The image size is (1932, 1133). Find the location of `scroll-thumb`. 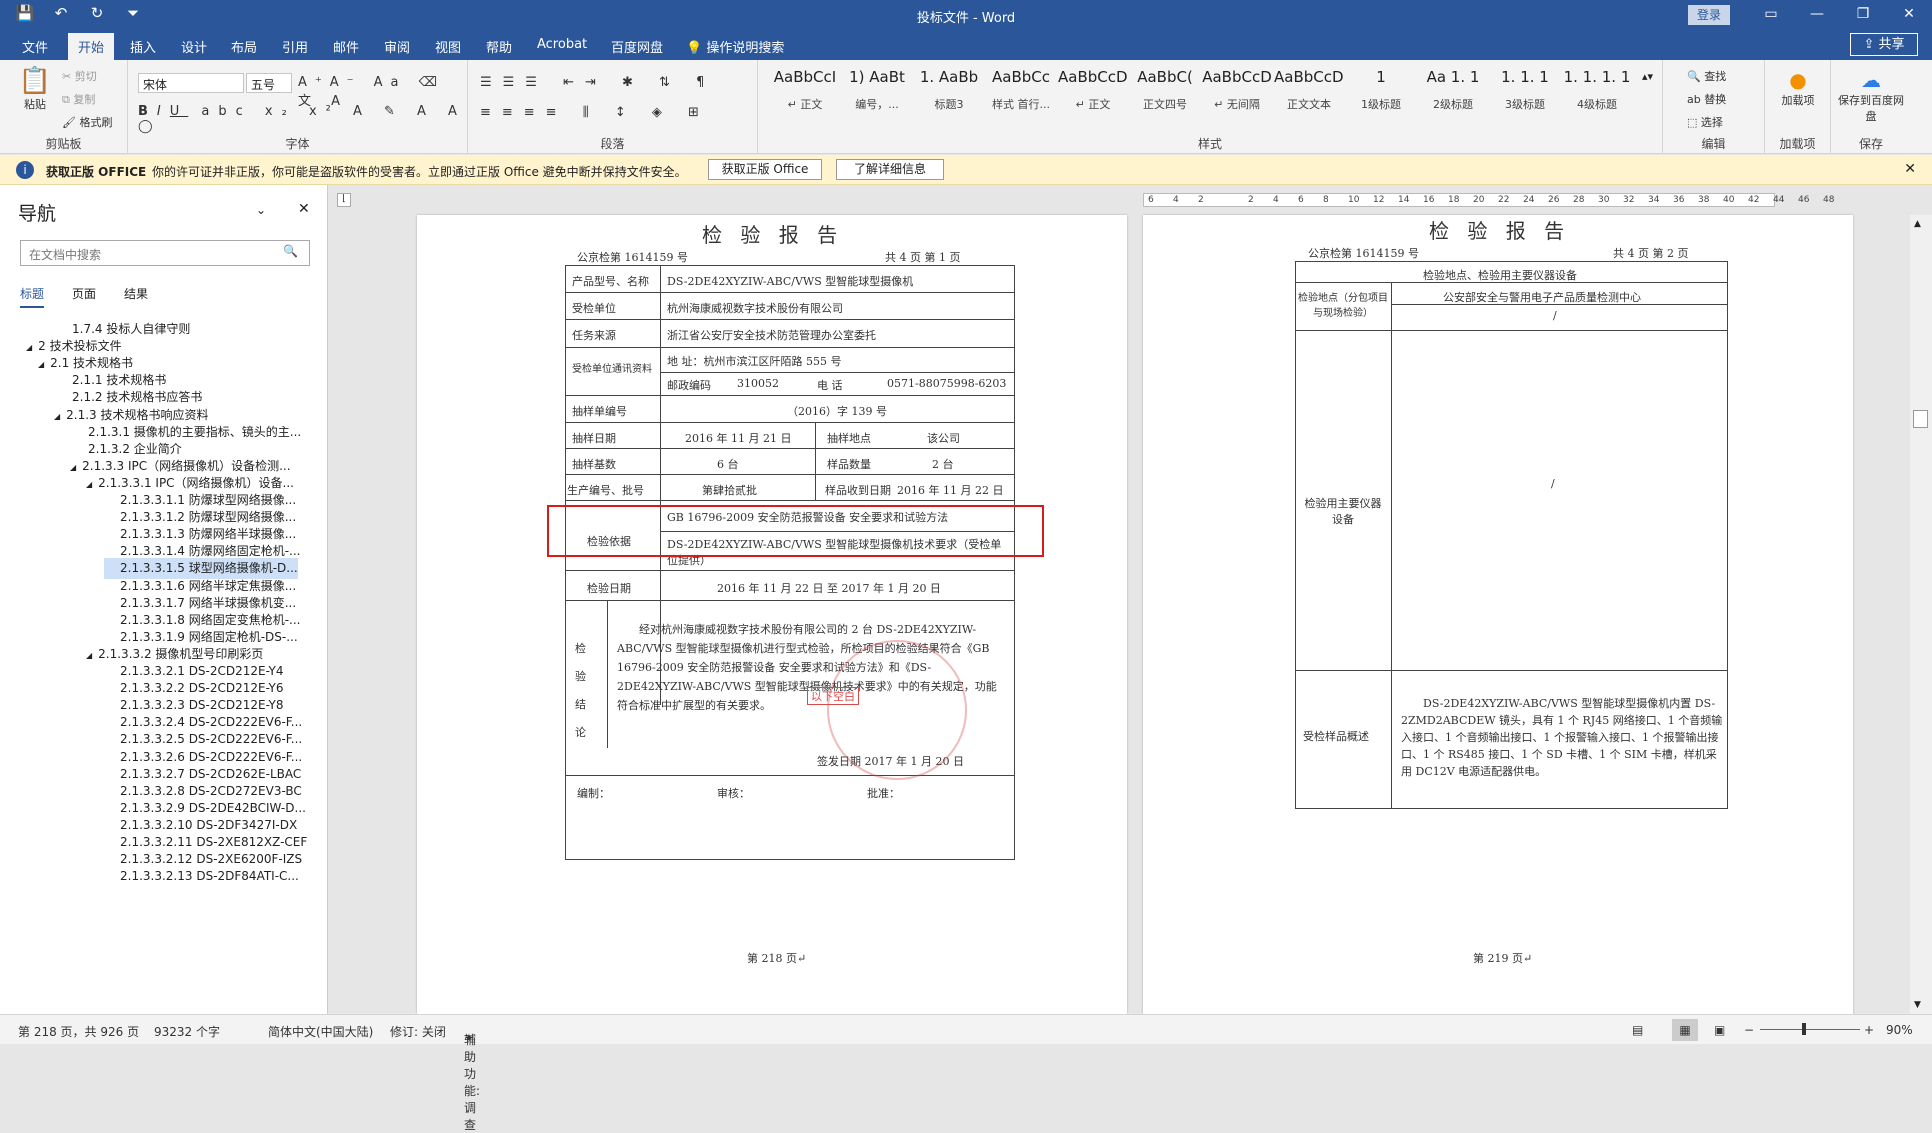

scroll-thumb is located at coordinates (1920, 419).